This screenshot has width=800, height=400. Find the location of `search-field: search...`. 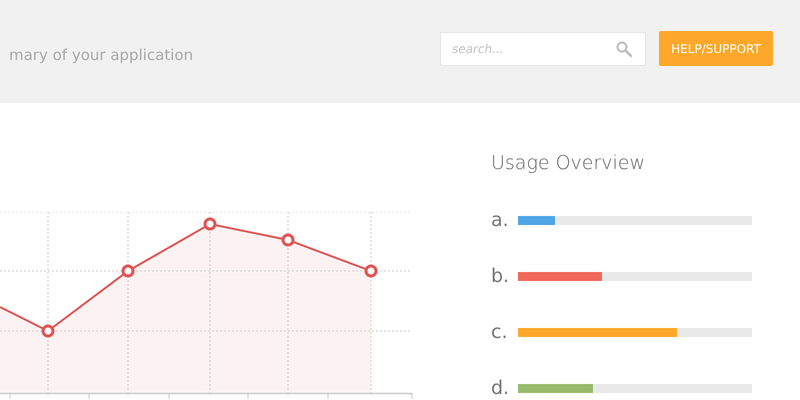

search-field: search... is located at coordinates (543, 49).